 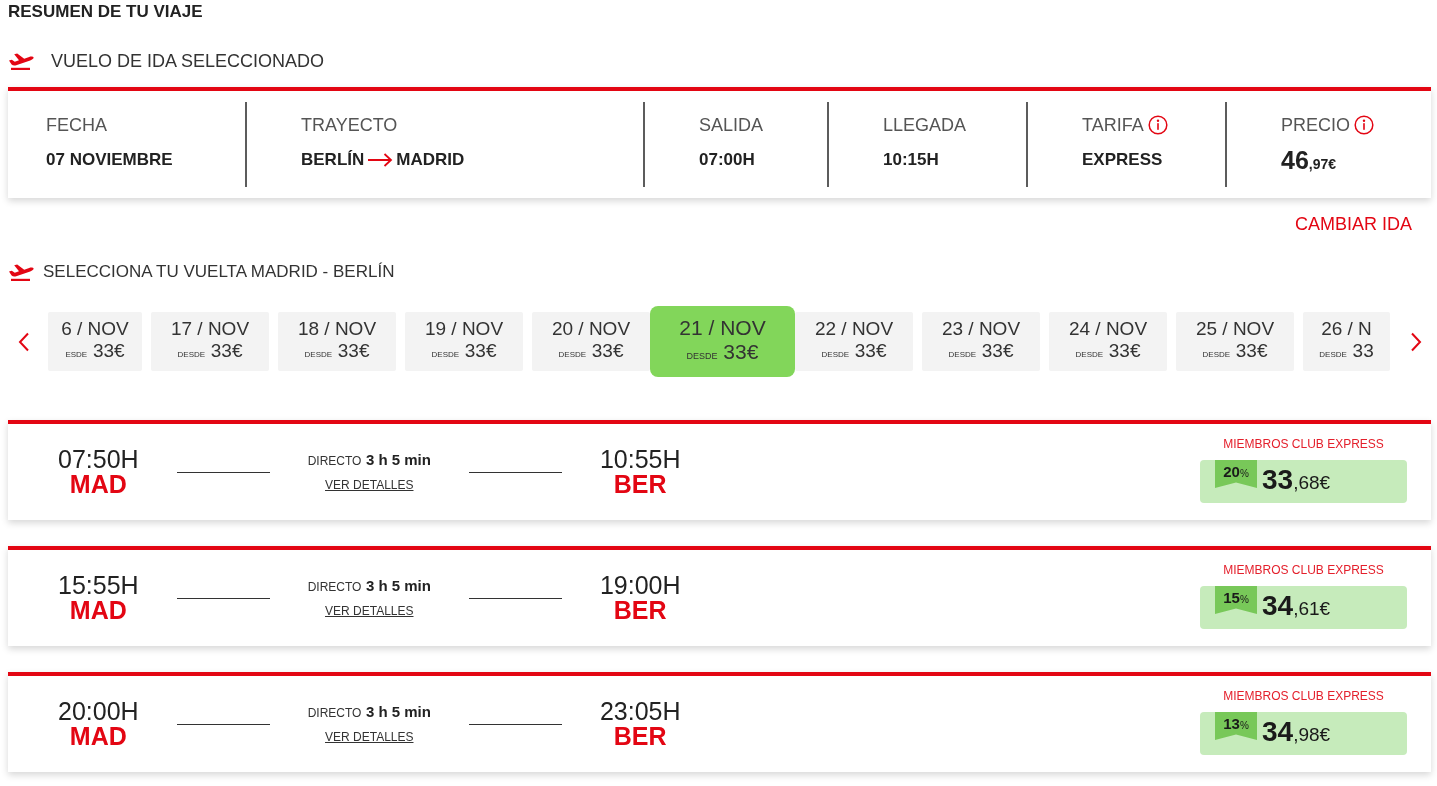 I want to click on field-value: 07 NOVIEMBRE, so click(x=109, y=160).